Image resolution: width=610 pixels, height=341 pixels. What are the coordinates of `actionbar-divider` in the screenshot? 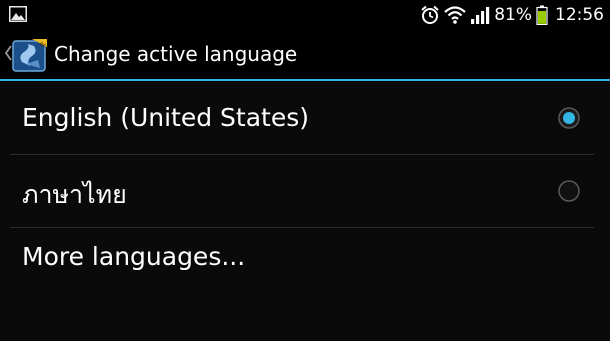 It's located at (305, 80).